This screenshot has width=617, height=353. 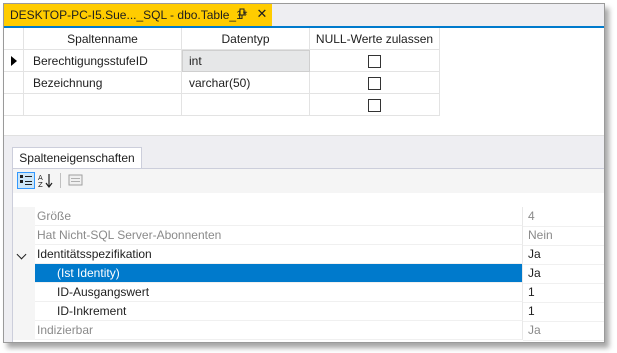 I want to click on property-row-indizierbar: Indizierbar Ja, so click(x=308, y=331).